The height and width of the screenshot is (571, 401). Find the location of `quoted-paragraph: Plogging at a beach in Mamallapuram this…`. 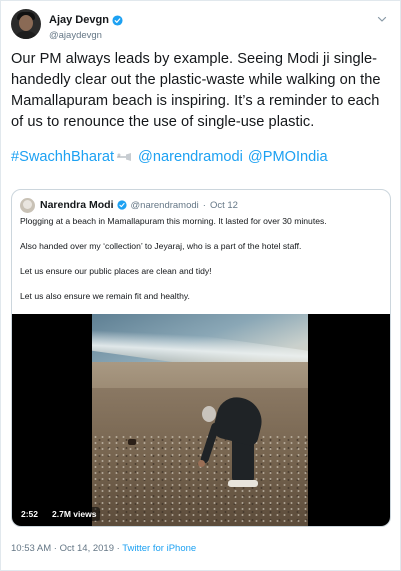

quoted-paragraph: Plogging at a beach in Mamallapuram this… is located at coordinates (173, 221).